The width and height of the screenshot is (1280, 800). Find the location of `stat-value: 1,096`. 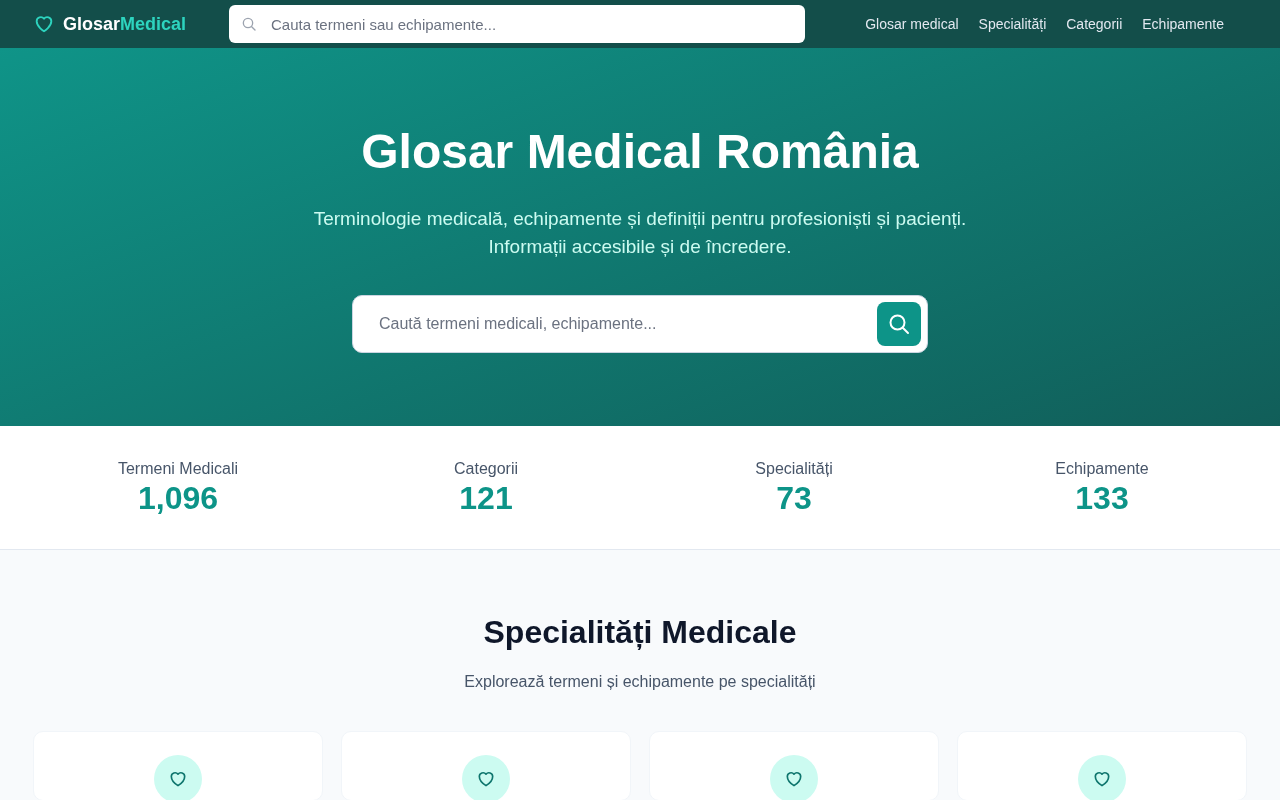

stat-value: 1,096 is located at coordinates (178, 498).